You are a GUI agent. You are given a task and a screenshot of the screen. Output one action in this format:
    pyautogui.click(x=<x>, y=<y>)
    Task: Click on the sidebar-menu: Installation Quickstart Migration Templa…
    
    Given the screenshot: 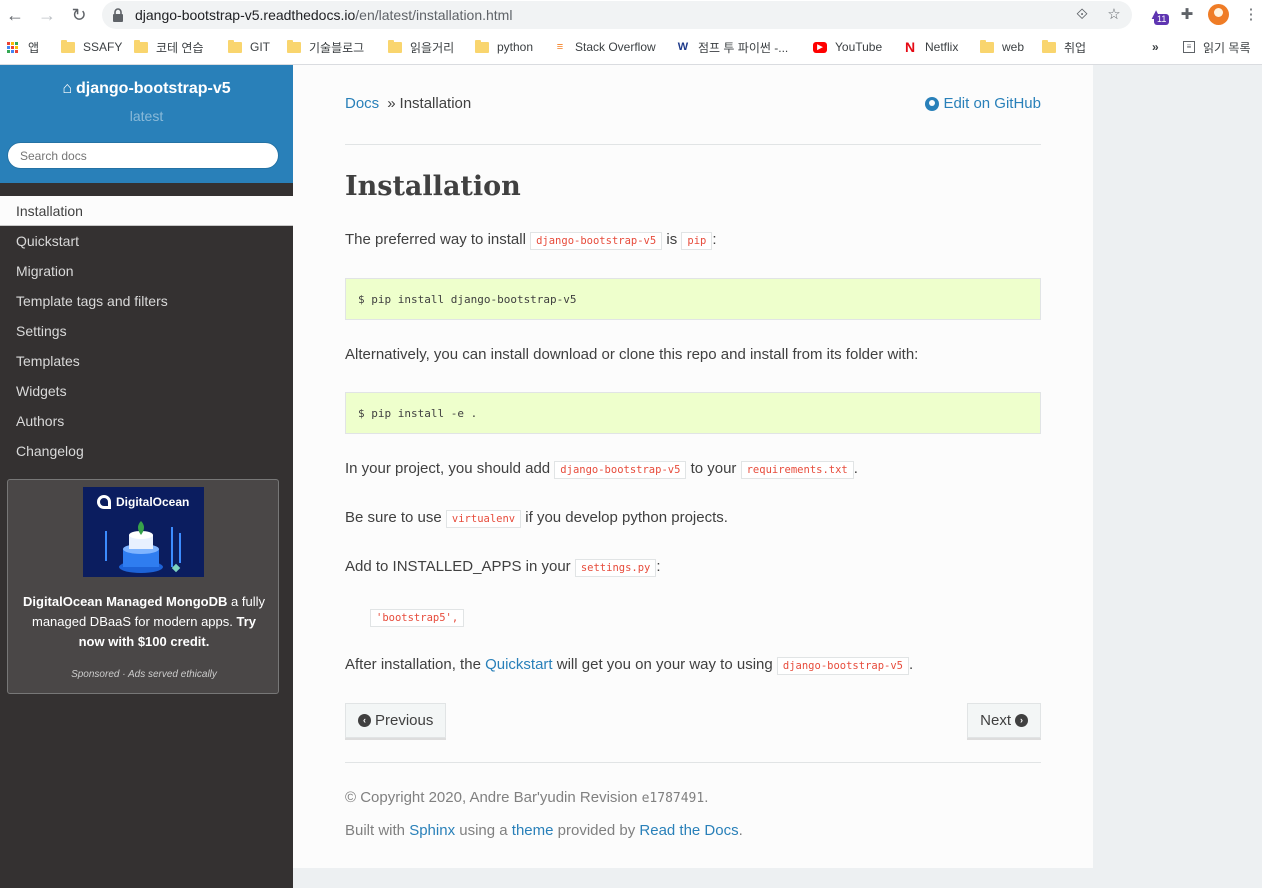 What is the action you would take?
    pyautogui.click(x=146, y=331)
    